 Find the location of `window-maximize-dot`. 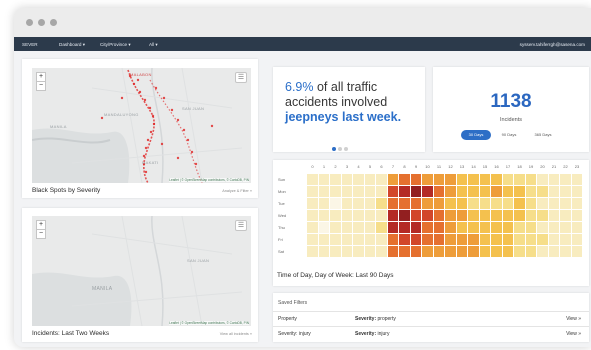

window-maximize-dot is located at coordinates (53, 22).